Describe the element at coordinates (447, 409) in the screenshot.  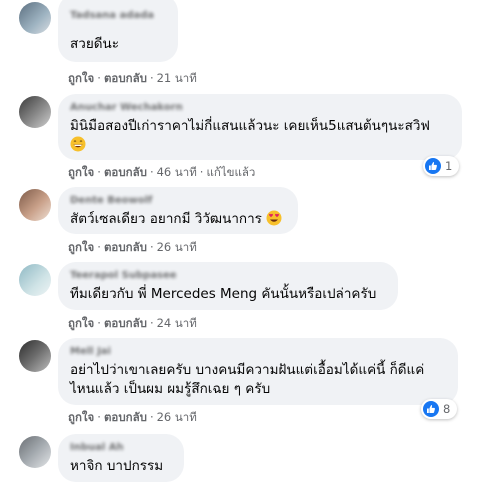
I see `reaction-count: 8` at that location.